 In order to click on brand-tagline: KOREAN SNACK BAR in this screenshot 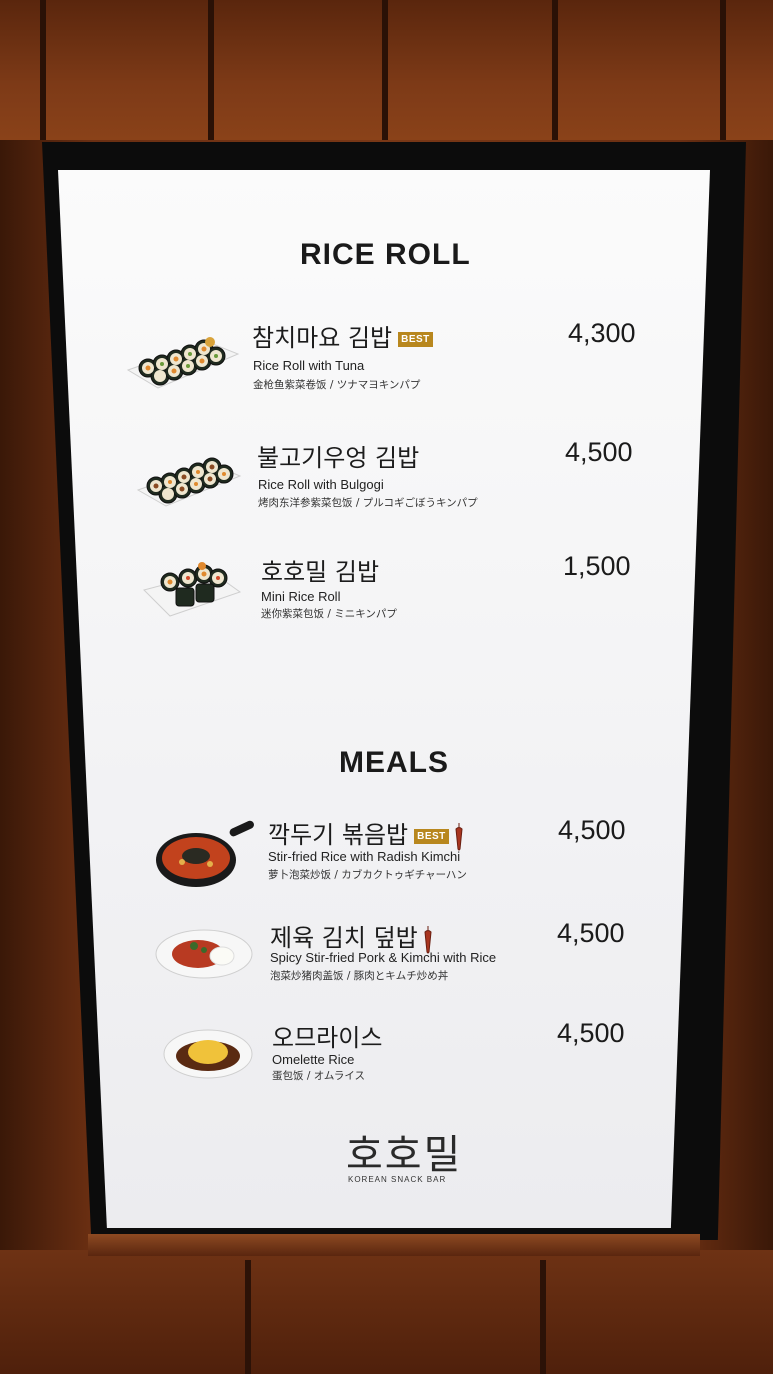, I will do `click(397, 1179)`.